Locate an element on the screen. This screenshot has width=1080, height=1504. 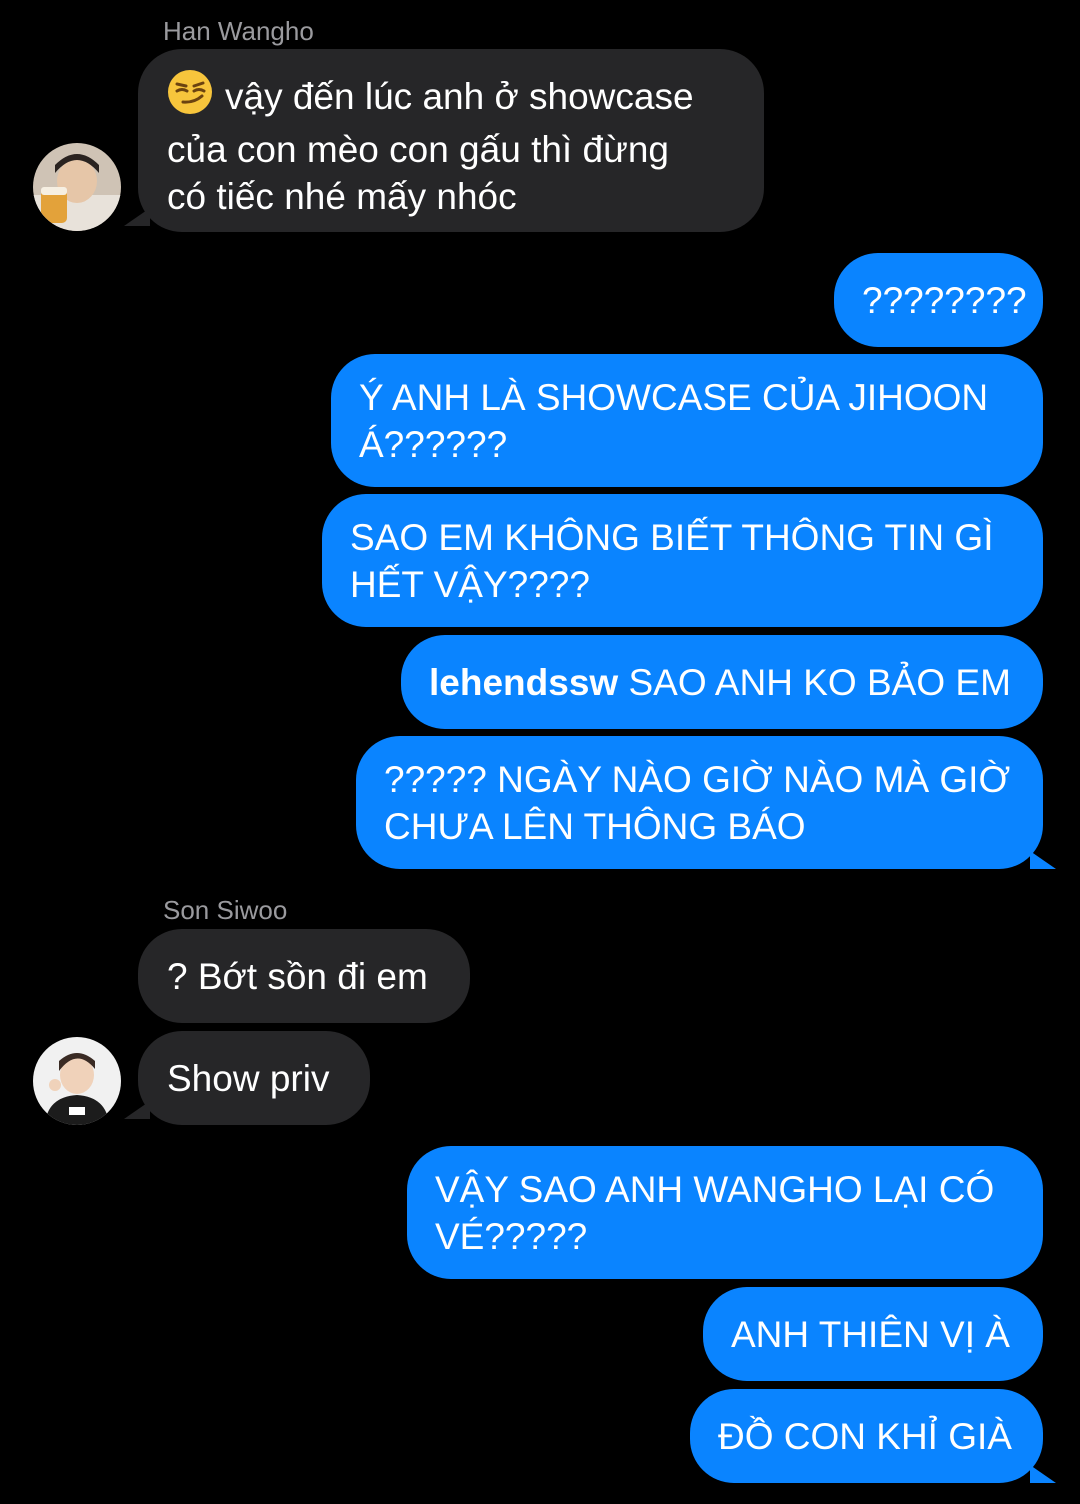
mention-tag: lehendssw is located at coordinates (523, 682).